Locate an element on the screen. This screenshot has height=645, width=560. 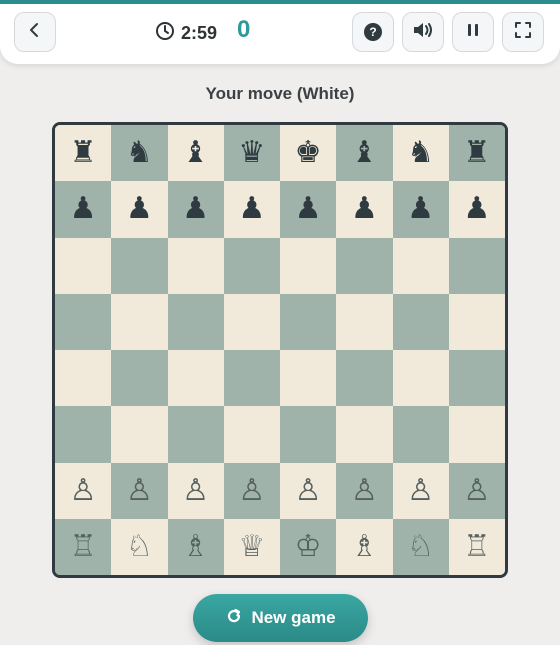
square-d5 is located at coordinates (251, 321).